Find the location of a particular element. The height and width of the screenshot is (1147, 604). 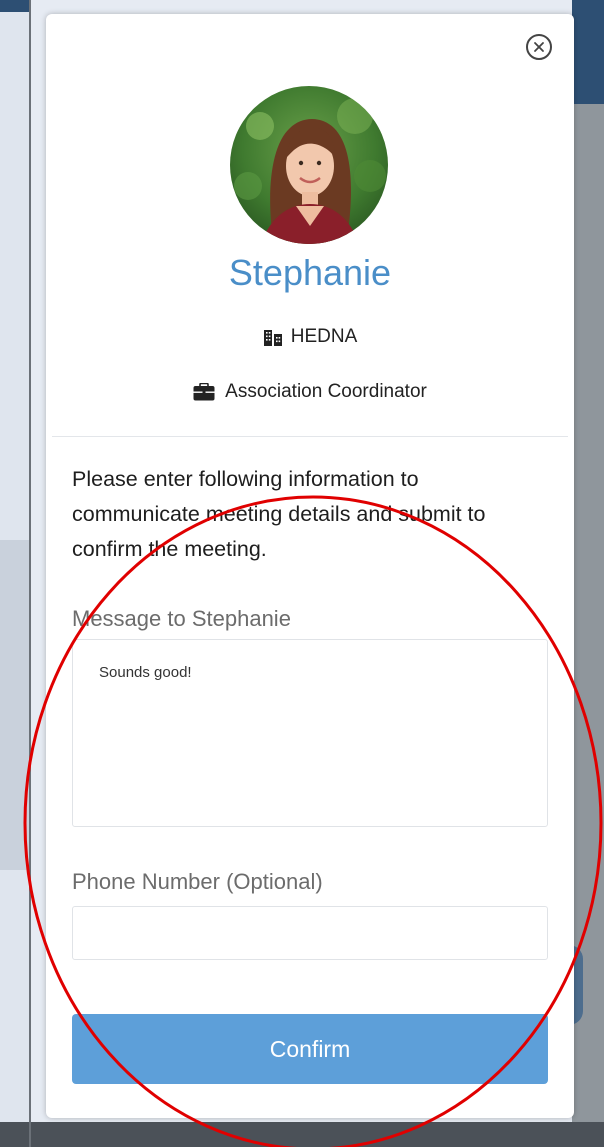

close-x-glyph is located at coordinates (539, 47).